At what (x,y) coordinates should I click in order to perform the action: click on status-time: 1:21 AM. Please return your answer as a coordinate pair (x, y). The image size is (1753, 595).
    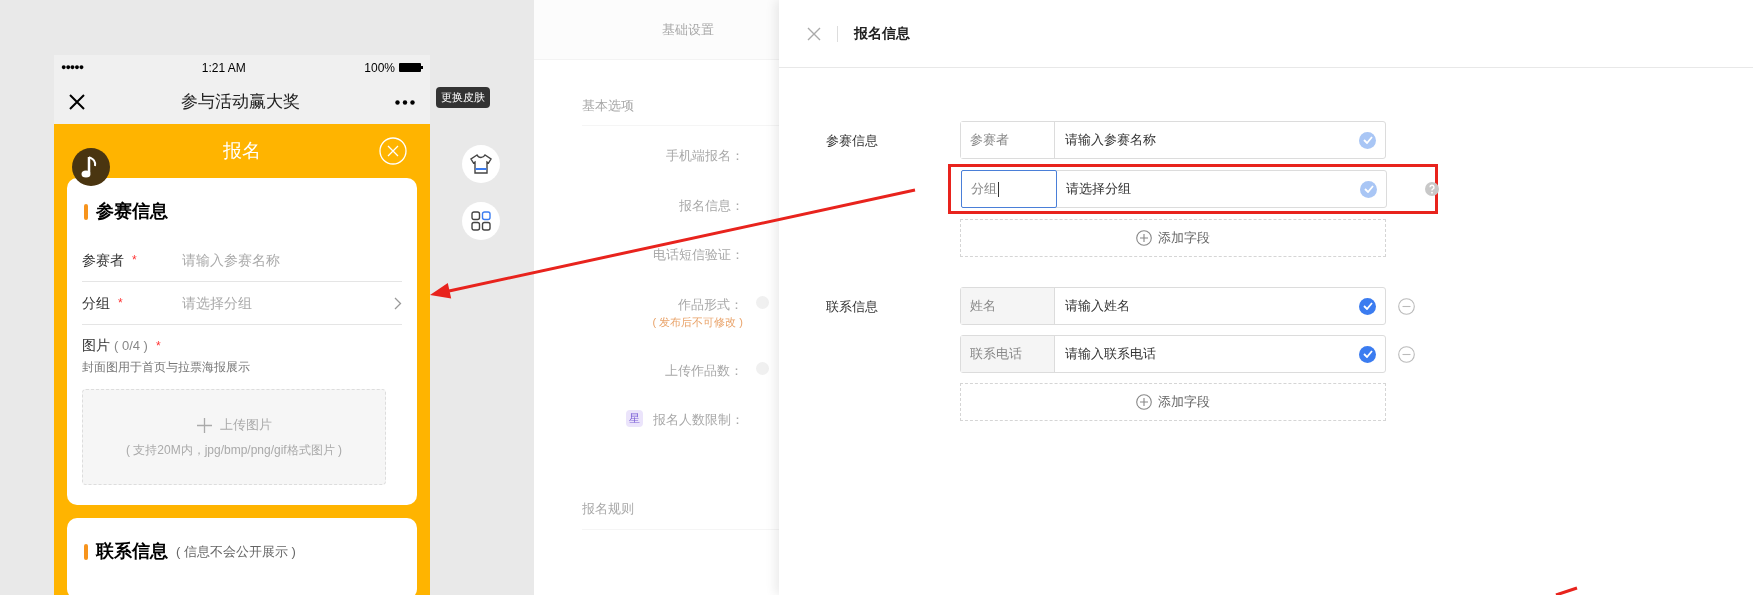
    Looking at the image, I should click on (223, 68).